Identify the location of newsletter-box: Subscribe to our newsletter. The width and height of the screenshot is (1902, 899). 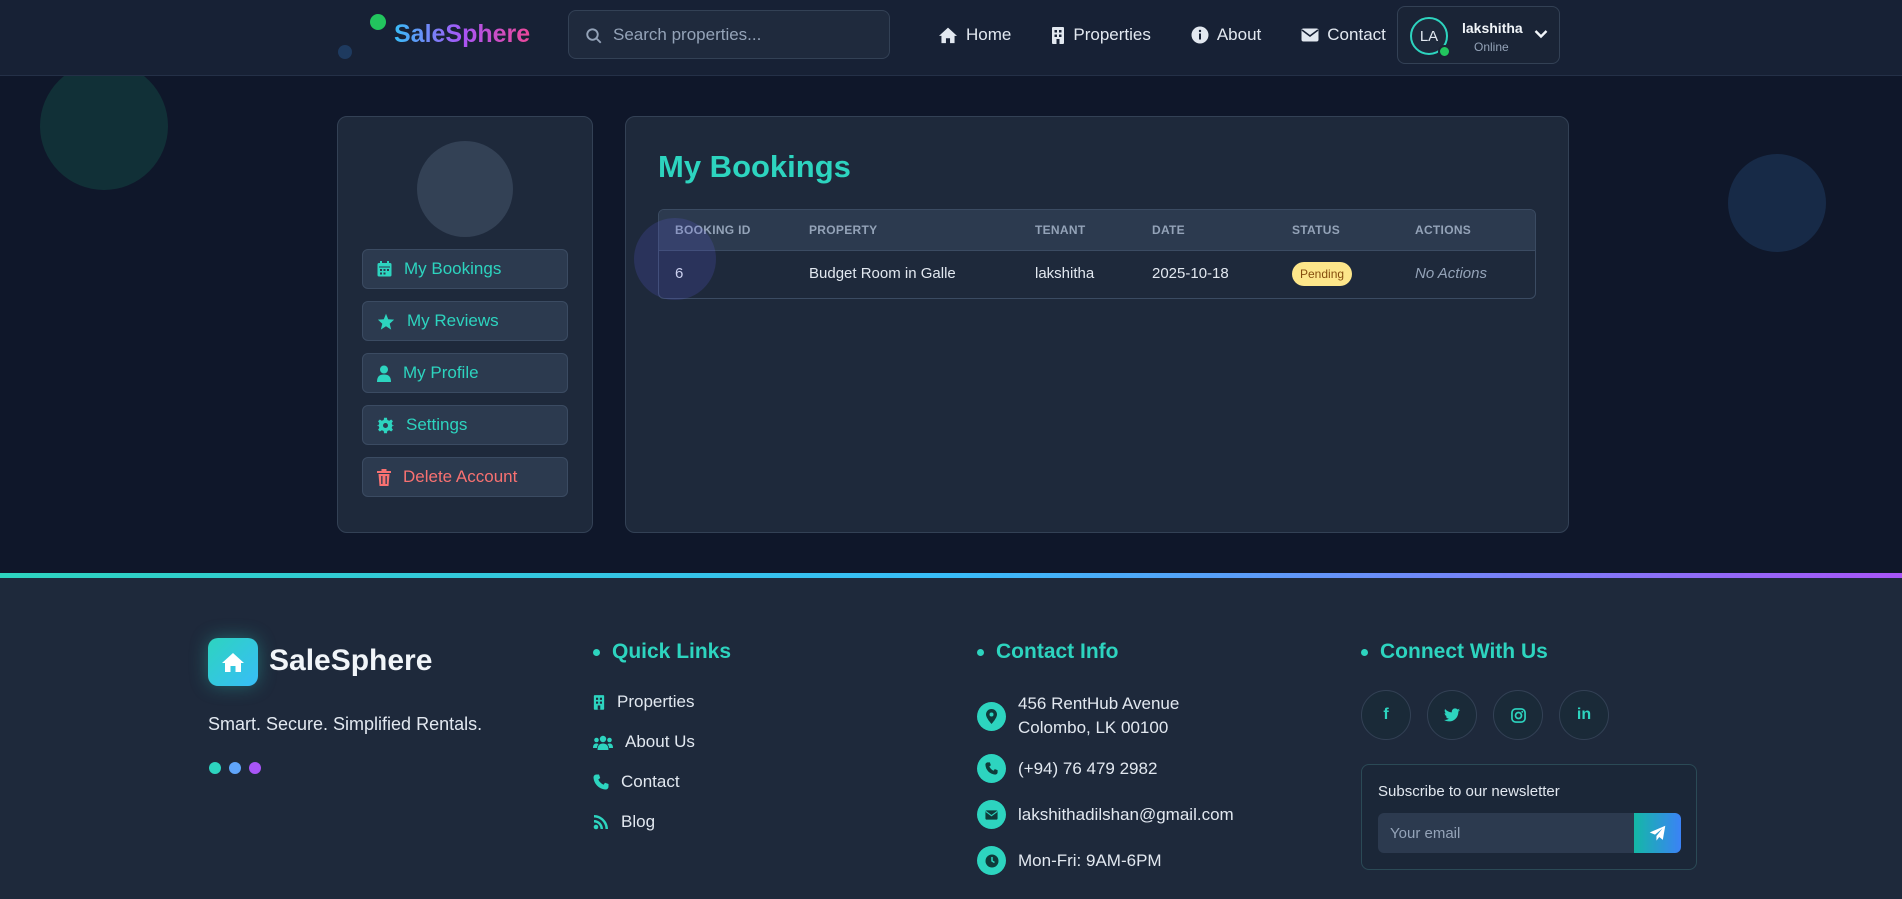
(1529, 817).